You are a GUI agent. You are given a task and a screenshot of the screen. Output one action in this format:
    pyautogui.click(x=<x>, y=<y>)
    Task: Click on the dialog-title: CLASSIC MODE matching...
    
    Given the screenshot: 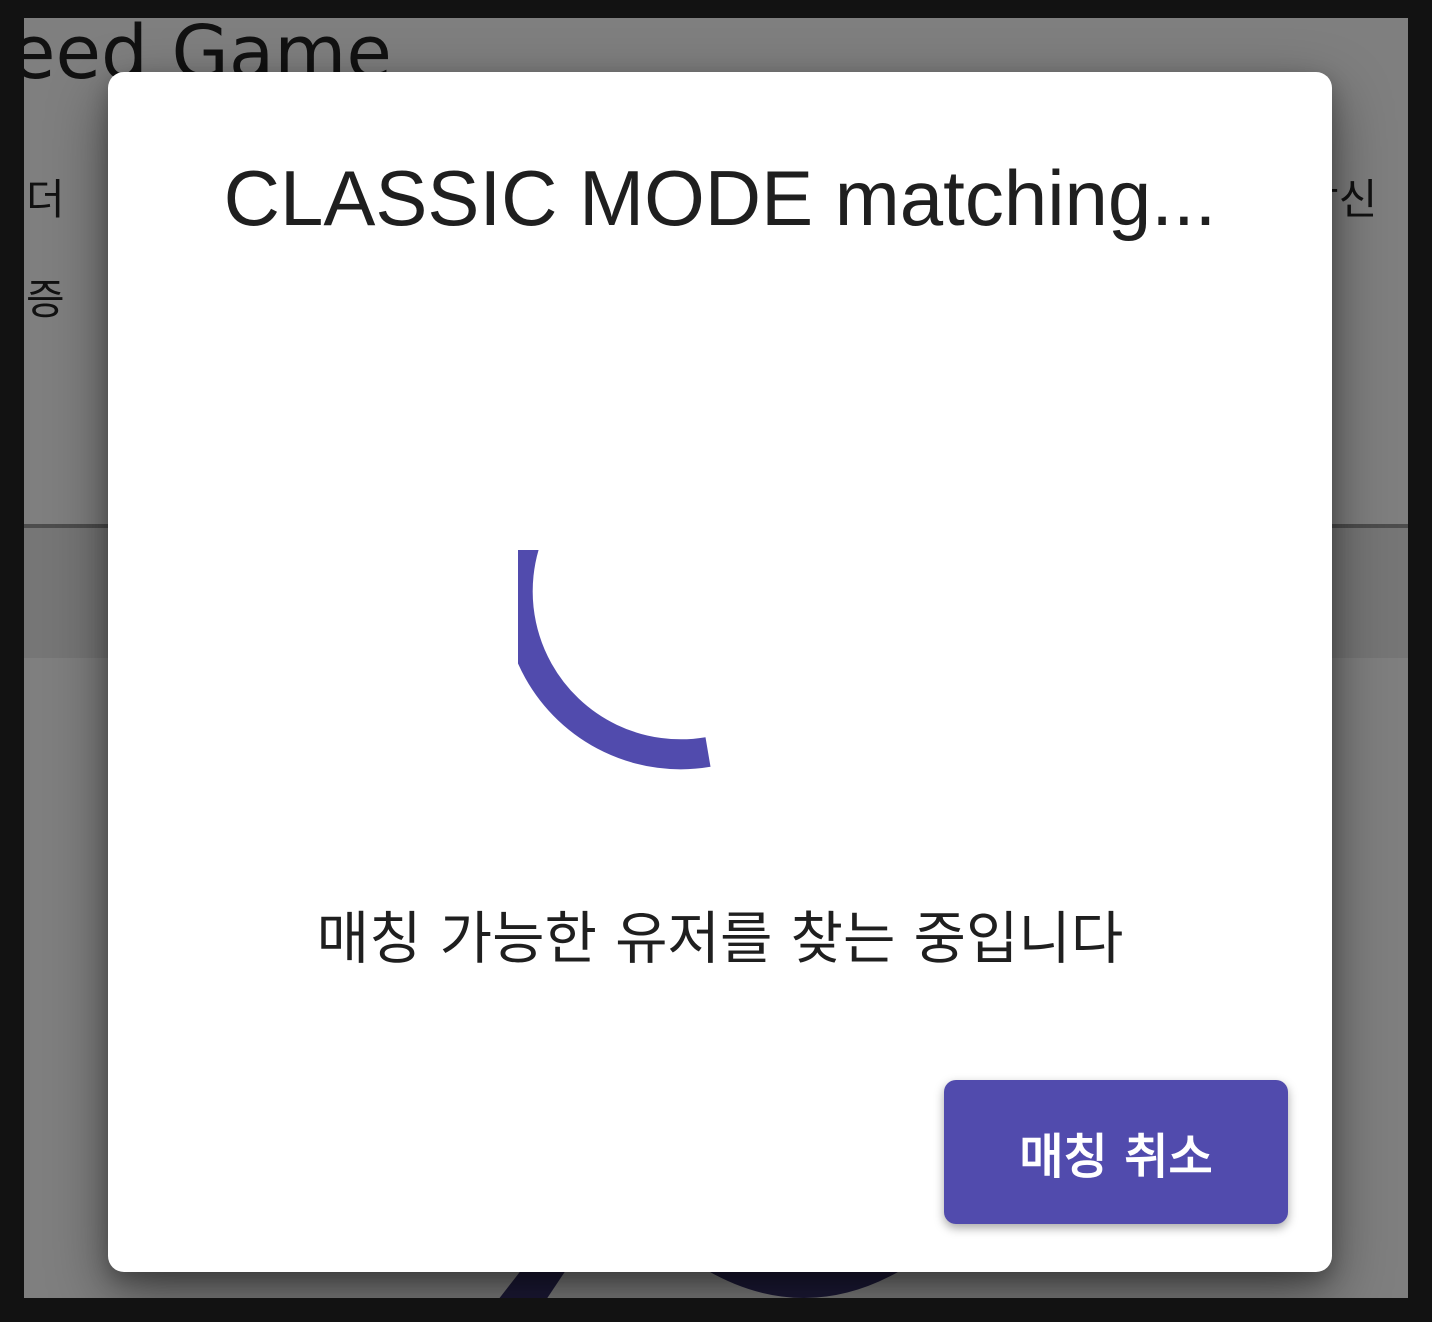 What is the action you would take?
    pyautogui.click(x=720, y=198)
    